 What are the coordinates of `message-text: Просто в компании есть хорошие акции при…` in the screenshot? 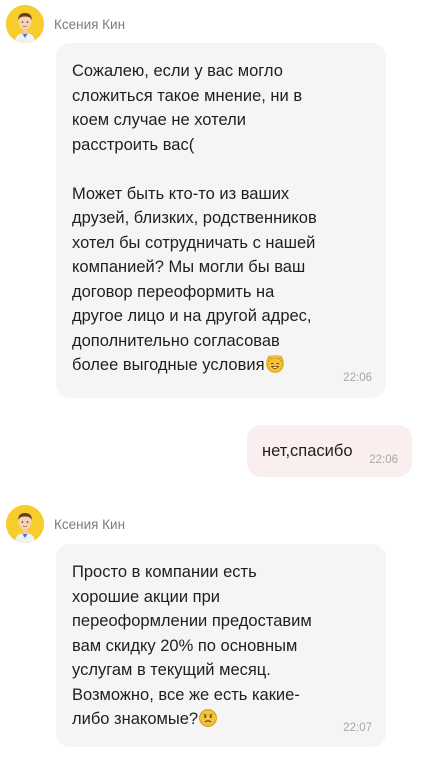 It's located at (192, 646).